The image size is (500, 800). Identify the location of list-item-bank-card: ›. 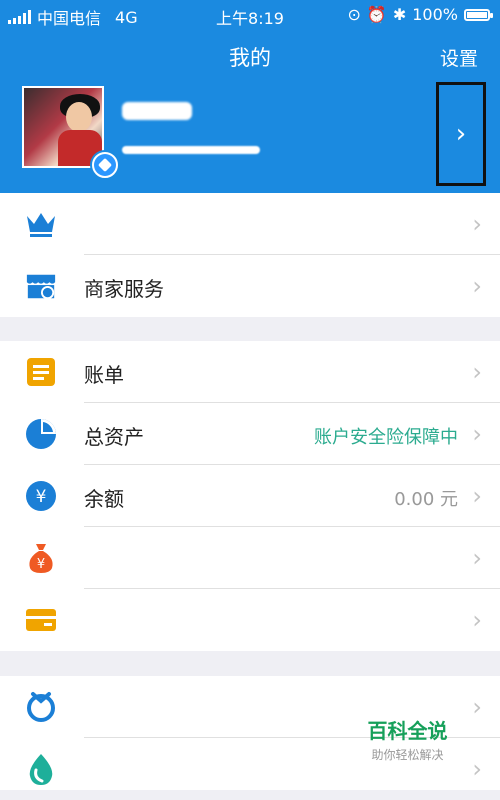
(250, 620).